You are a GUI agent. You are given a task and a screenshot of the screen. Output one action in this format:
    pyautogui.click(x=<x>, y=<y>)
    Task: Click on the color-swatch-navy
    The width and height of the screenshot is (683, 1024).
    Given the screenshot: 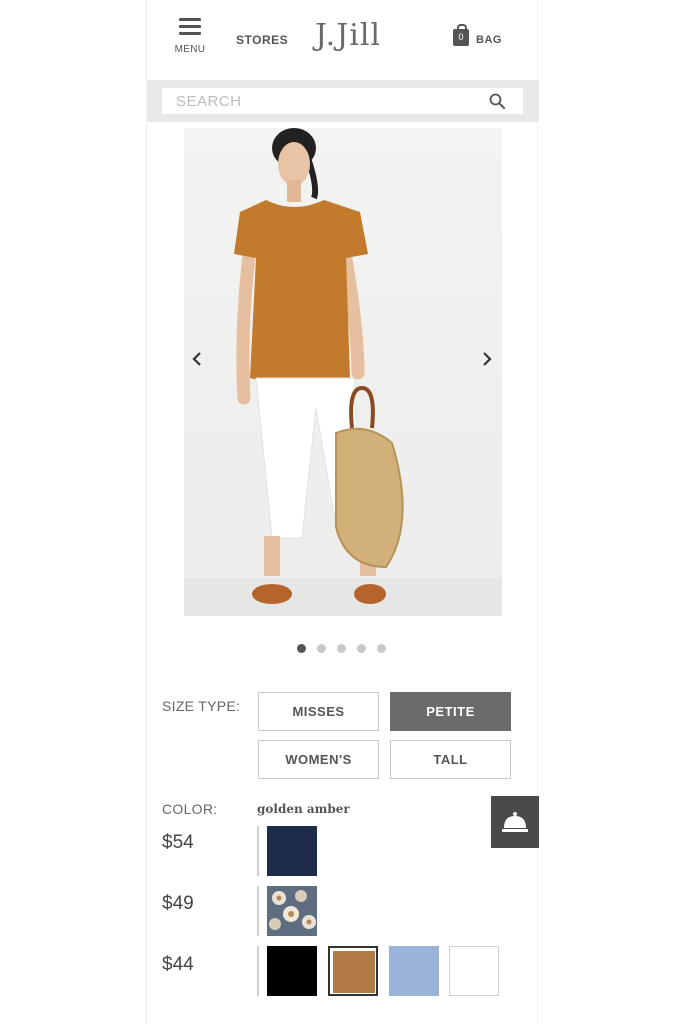 What is the action you would take?
    pyautogui.click(x=292, y=851)
    